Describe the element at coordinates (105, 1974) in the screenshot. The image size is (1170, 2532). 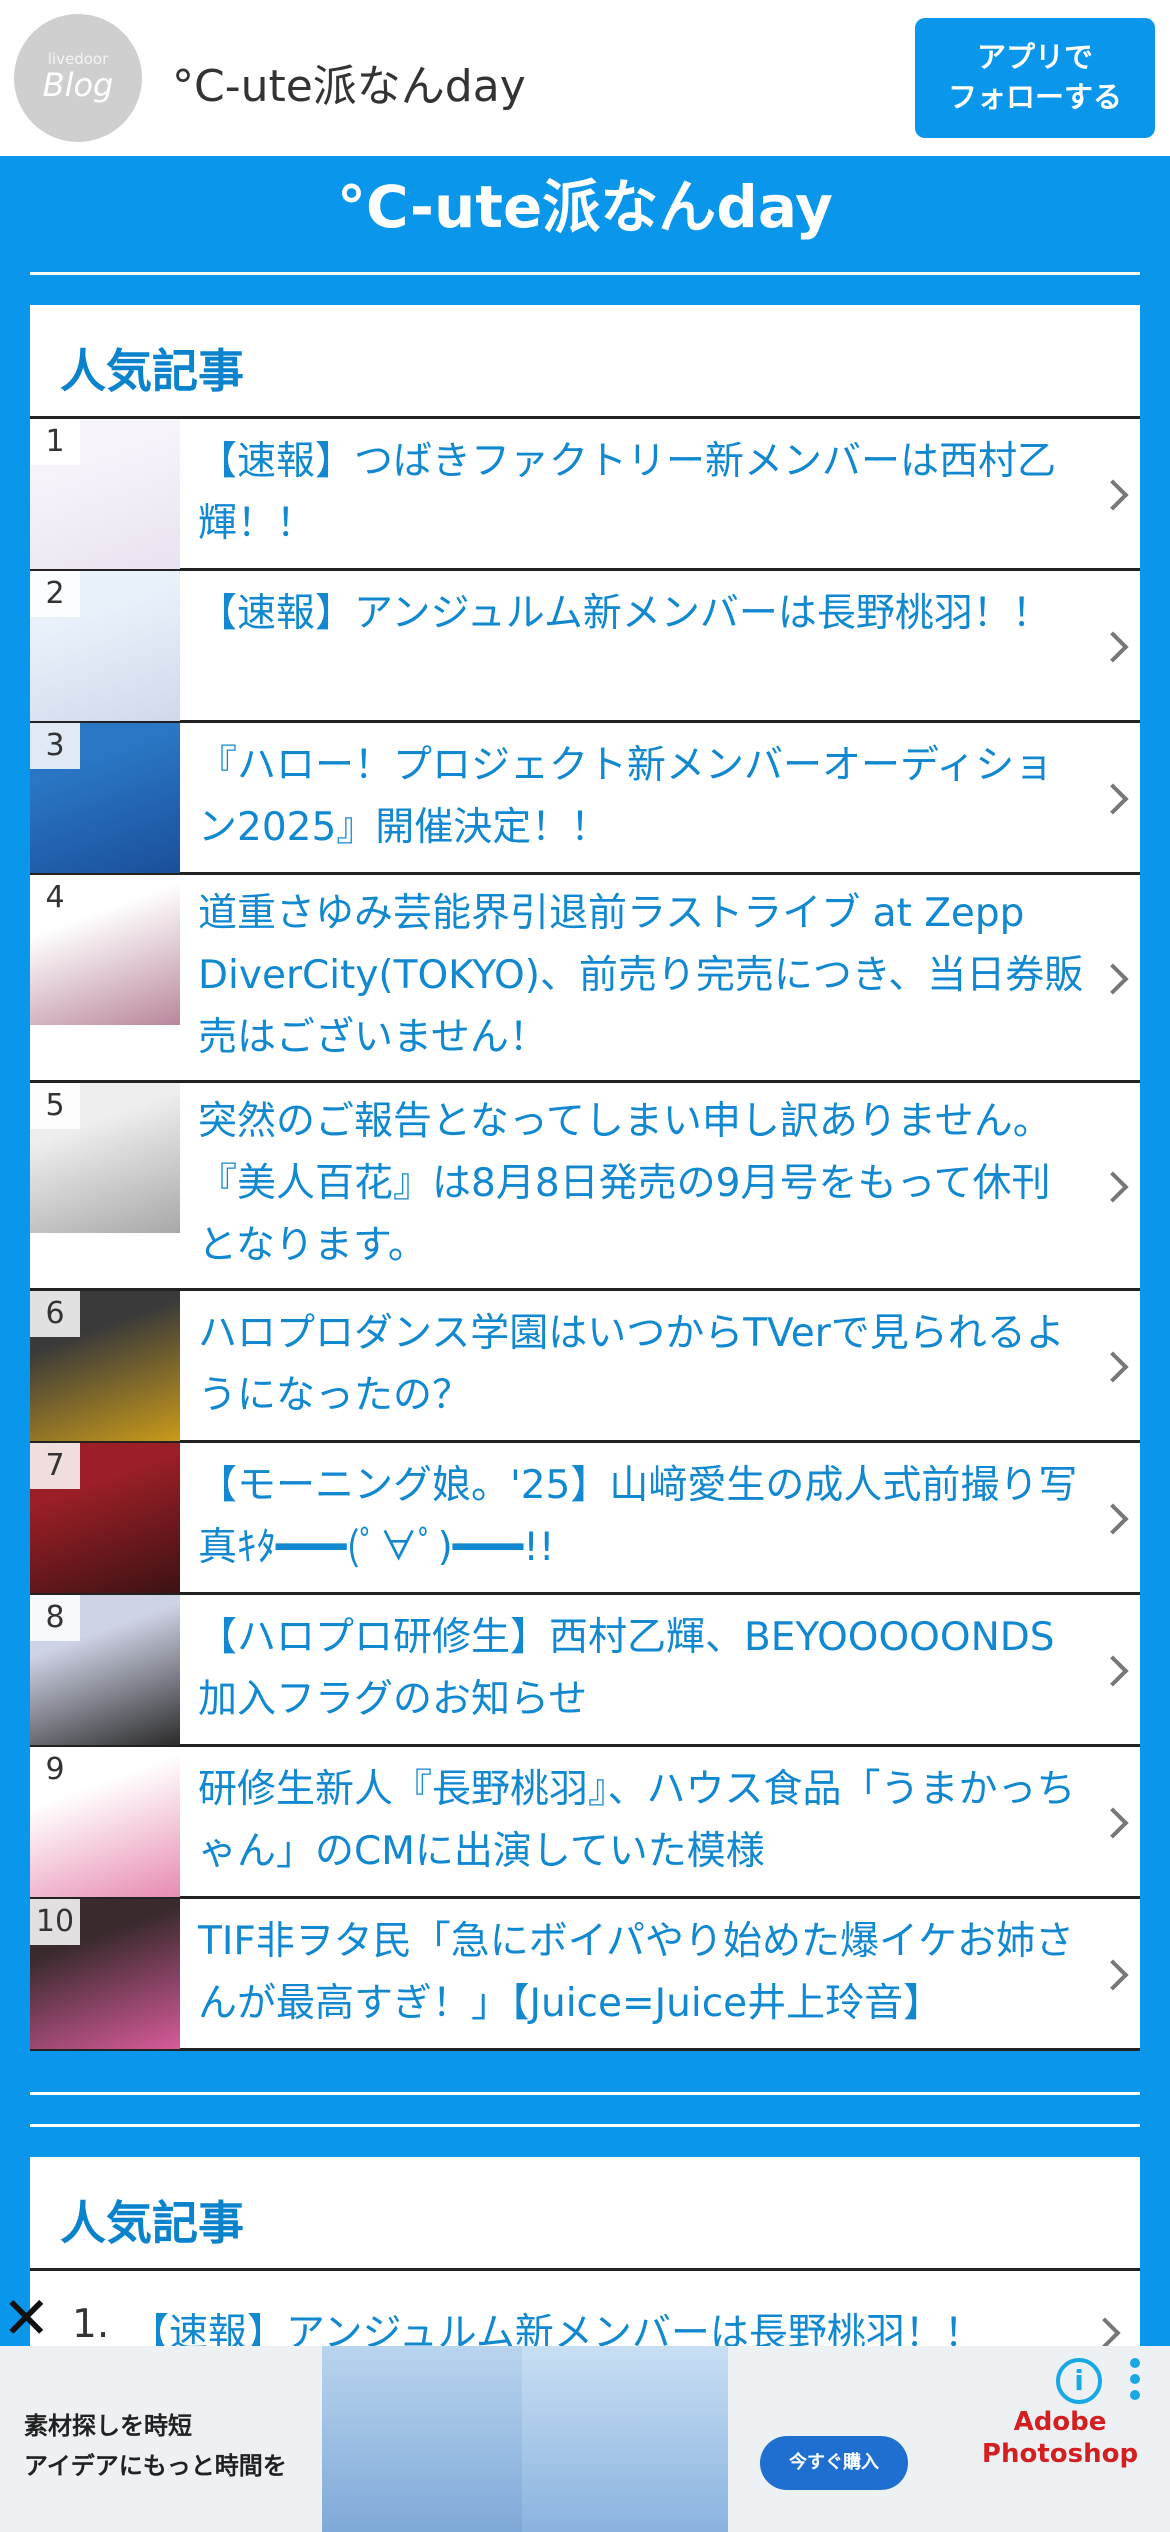
I see `article-thumbnail: 10` at that location.